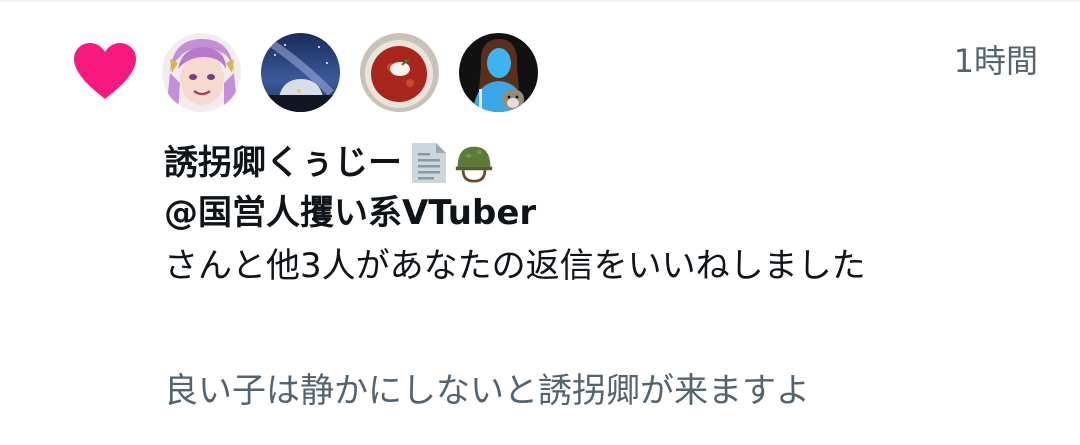 This screenshot has height=445, width=1080. Describe the element at coordinates (995, 61) in the screenshot. I see `timestamp: 1時間` at that location.